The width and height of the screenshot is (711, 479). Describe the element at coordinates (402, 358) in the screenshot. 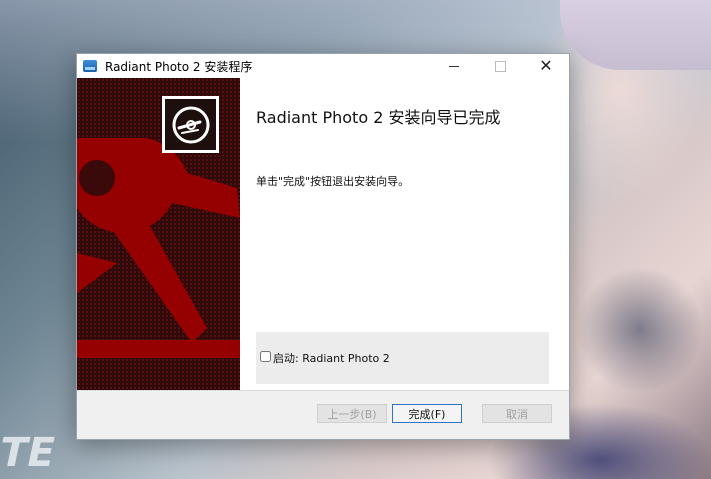

I see `launch-option-panel: 启动: Radiant Photo 2` at that location.